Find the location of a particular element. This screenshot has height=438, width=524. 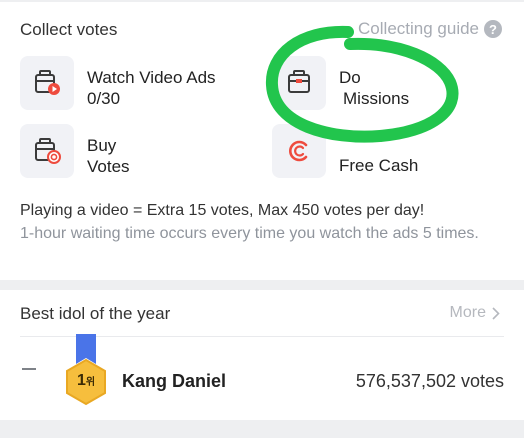

section-title-best-idol: Best idol of the year is located at coordinates (95, 313).